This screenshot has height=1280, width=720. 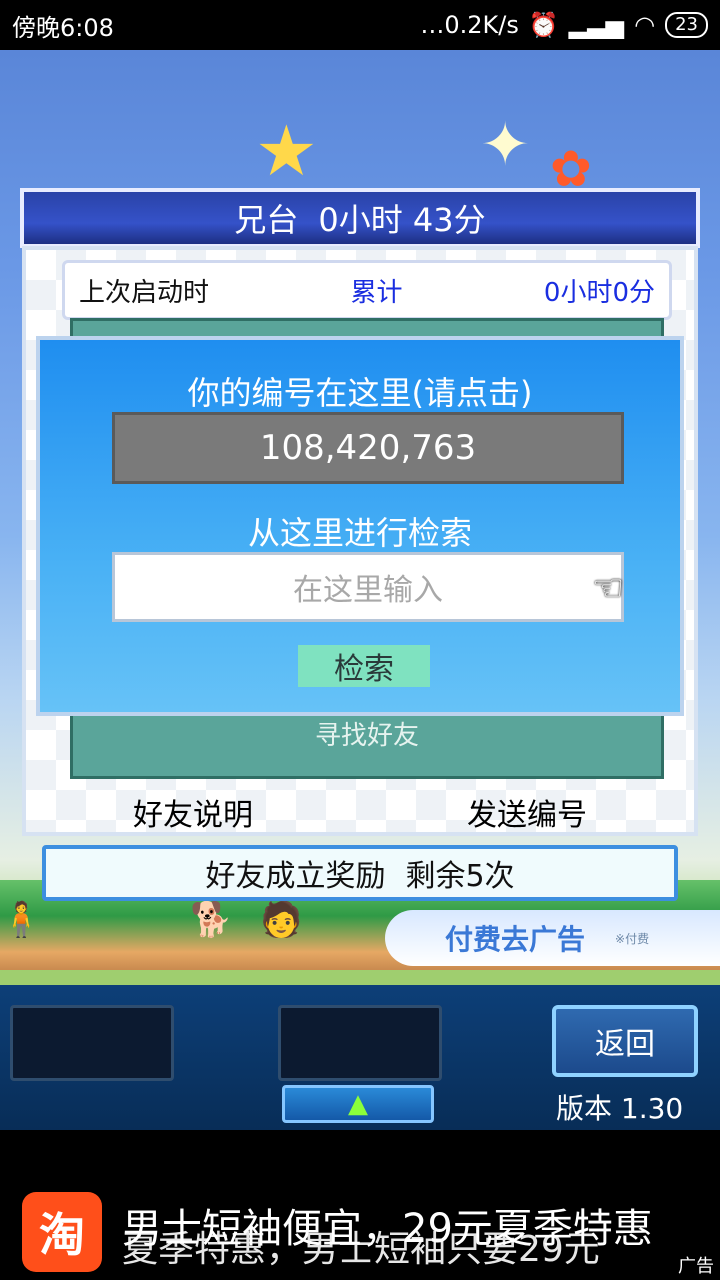 I want to click on bottom-control-bar: 返回 ▲ 版本 1.30, so click(x=360, y=1057).